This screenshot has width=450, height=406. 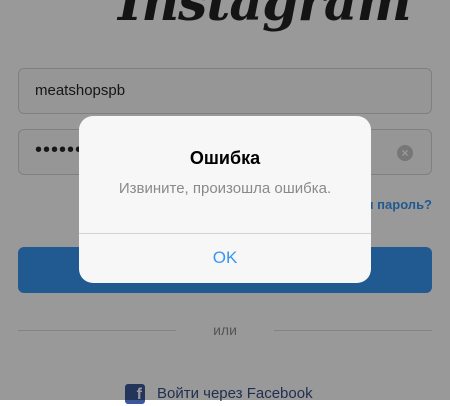 What do you see at coordinates (225, 188) in the screenshot?
I see `dialog-message: Извините, произошла ошибка.` at bounding box center [225, 188].